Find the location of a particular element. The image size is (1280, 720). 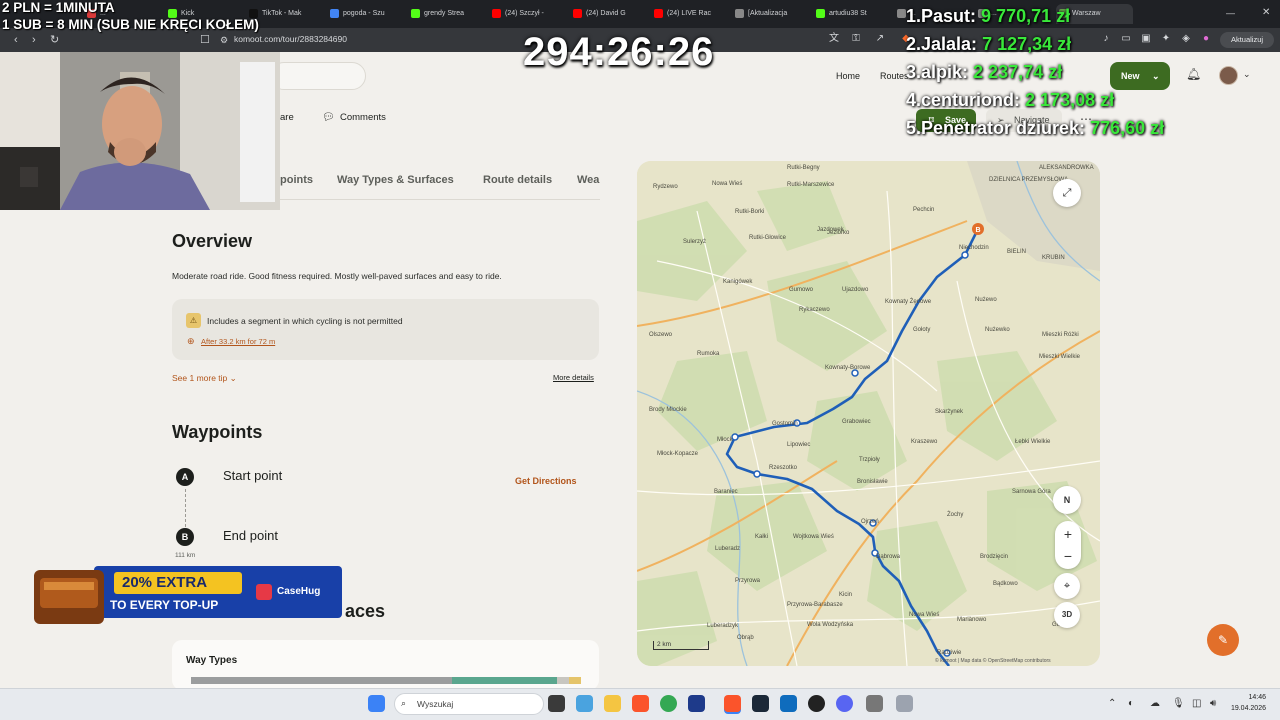

sub-rate-text: 1 SUB = 8 MIN (SUB NIE KRĘCI KOŁEM) is located at coordinates (130, 24).